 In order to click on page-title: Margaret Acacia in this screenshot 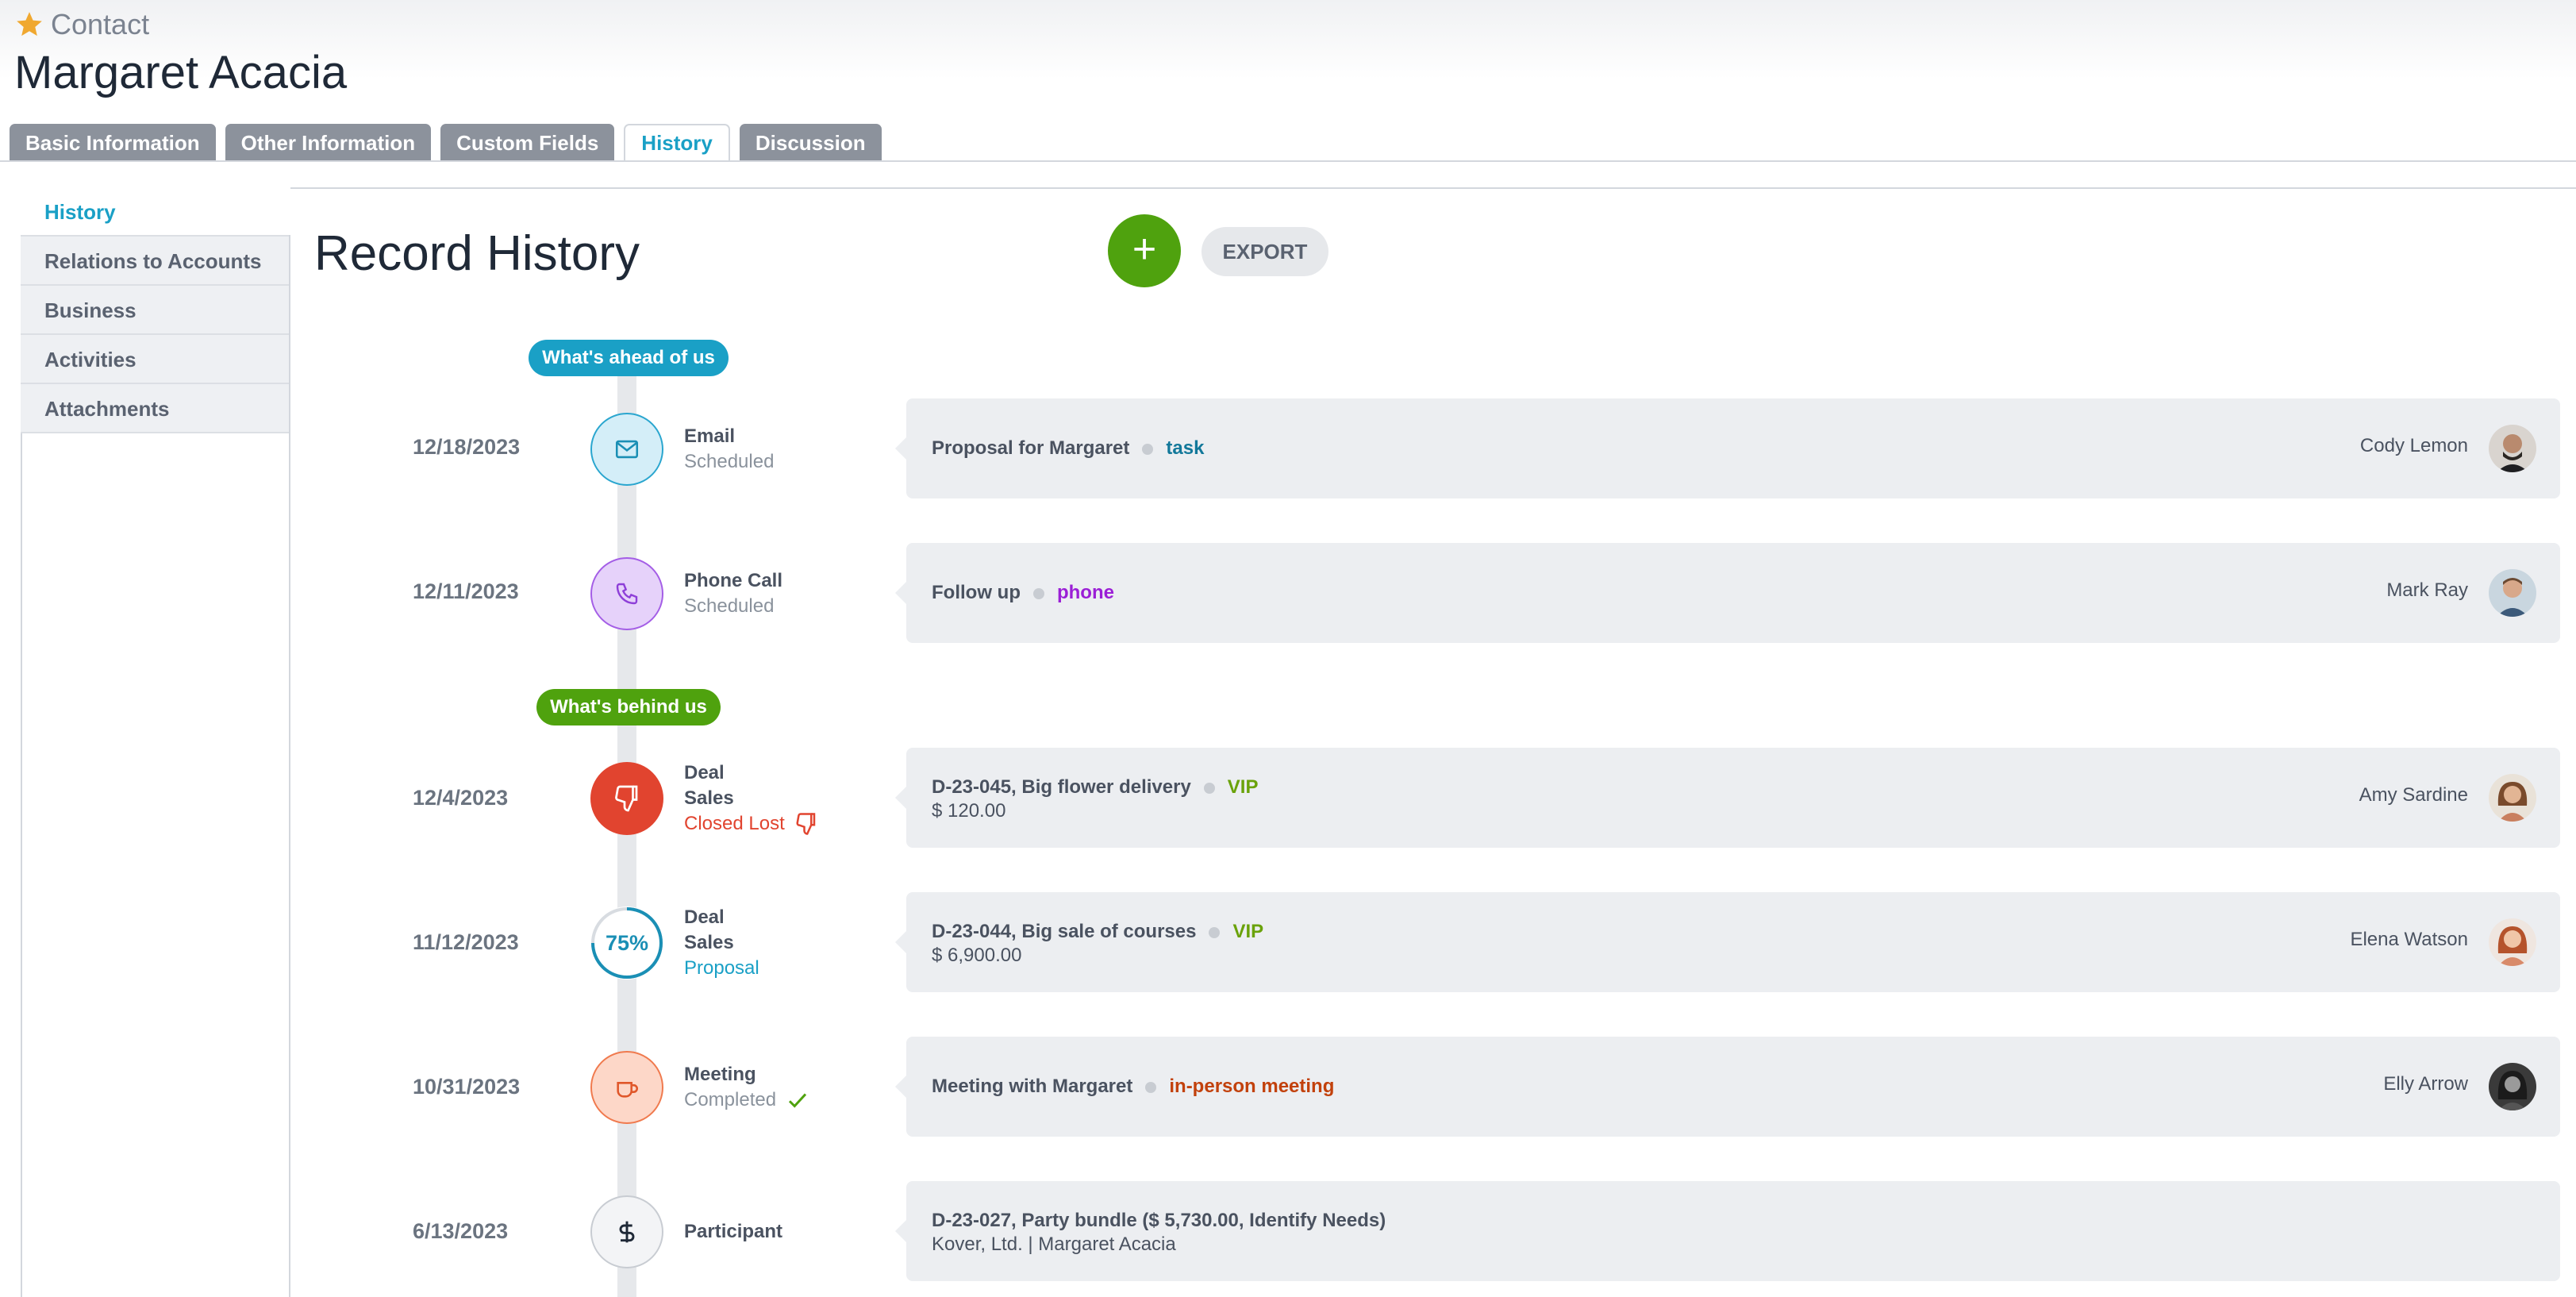, I will do `click(181, 72)`.